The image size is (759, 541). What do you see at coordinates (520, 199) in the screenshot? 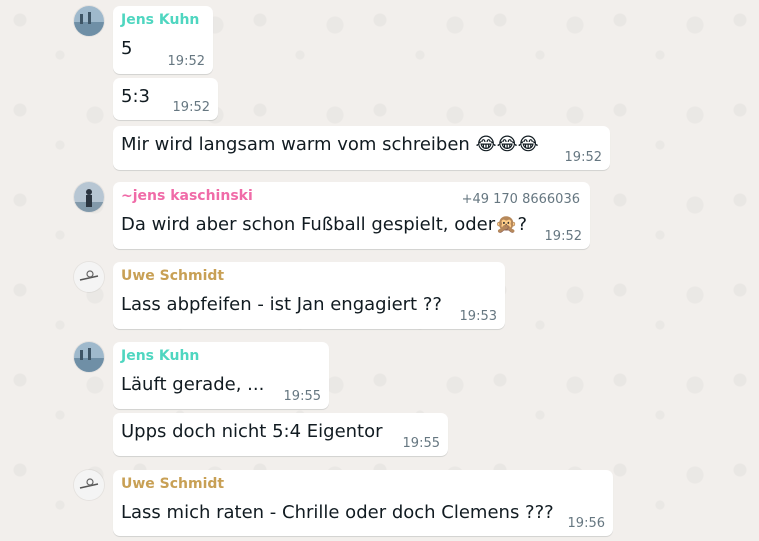
I see `sender-phone: +49 170 8666036` at bounding box center [520, 199].